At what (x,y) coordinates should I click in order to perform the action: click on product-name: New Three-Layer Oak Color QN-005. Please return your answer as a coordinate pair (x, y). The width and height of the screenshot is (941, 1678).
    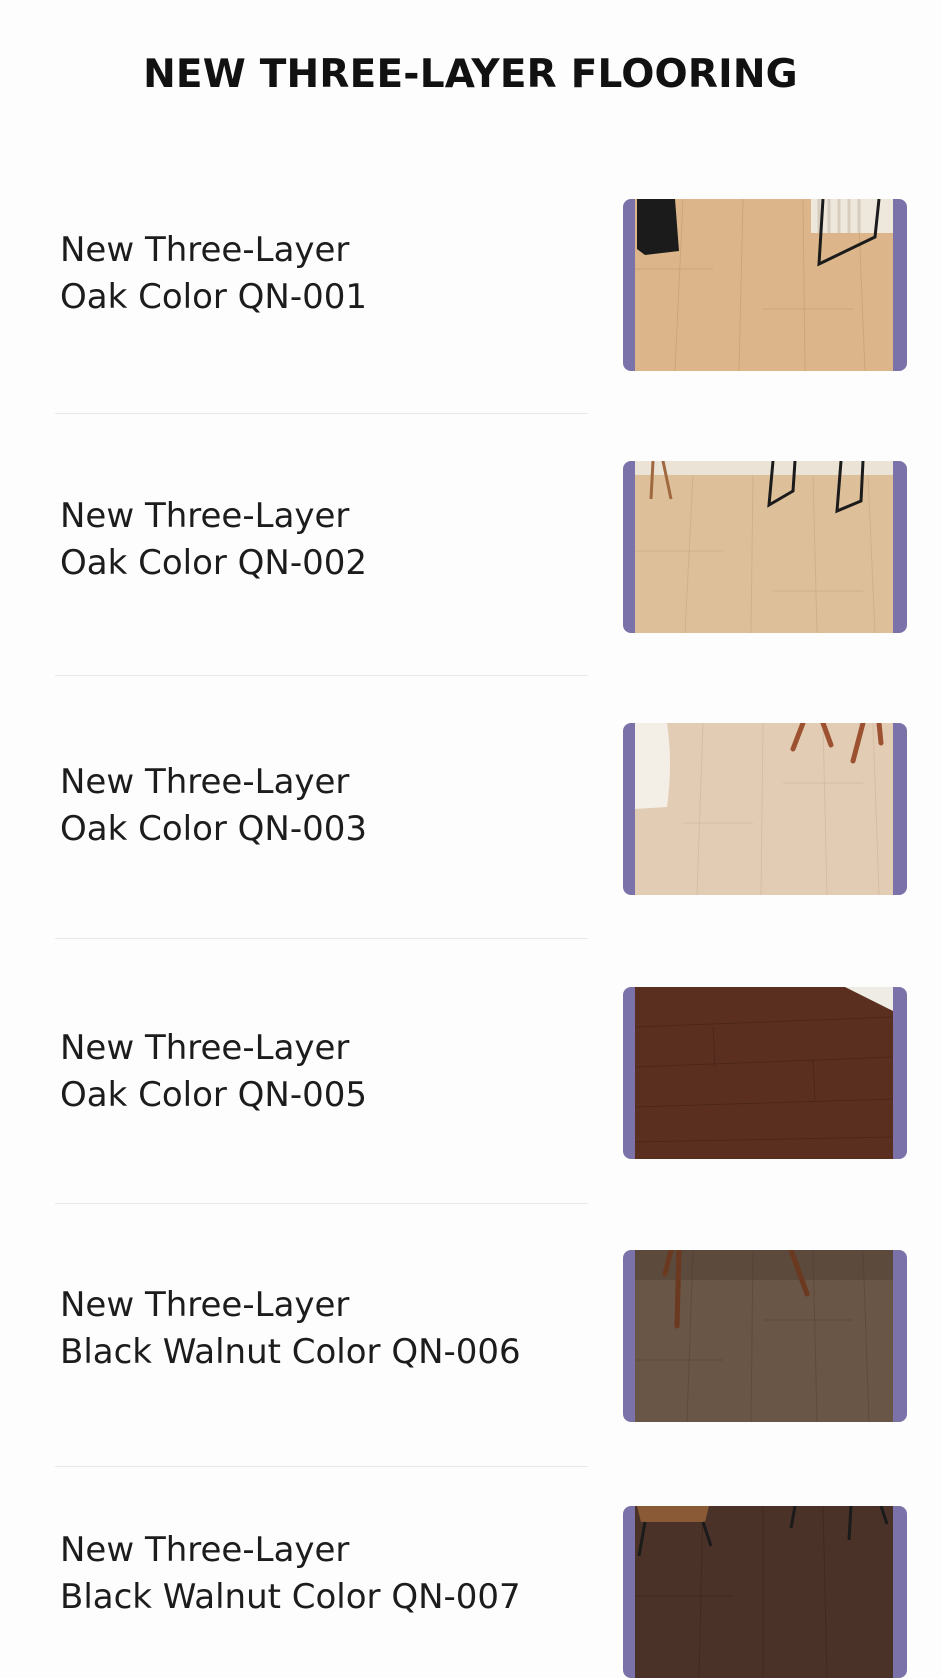
    Looking at the image, I should click on (213, 1072).